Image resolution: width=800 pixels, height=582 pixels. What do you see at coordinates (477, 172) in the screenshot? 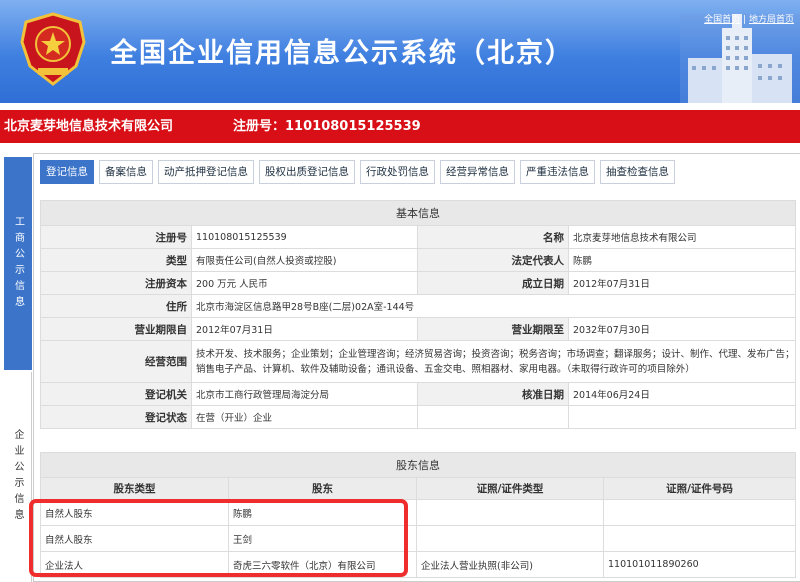
I see `tab-abnormal-operation: 经营异常信息` at bounding box center [477, 172].